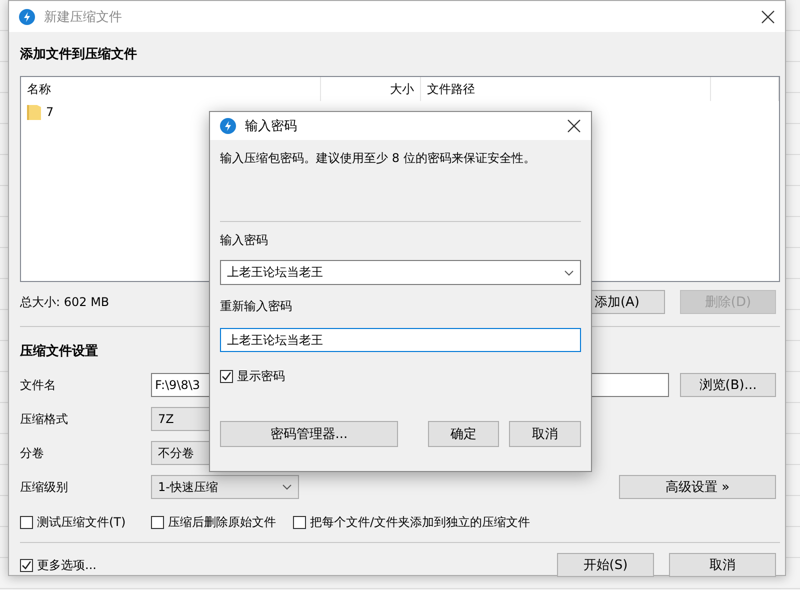 The height and width of the screenshot is (590, 800). Describe the element at coordinates (44, 419) in the screenshot. I see `field-label: 压缩格式` at that location.